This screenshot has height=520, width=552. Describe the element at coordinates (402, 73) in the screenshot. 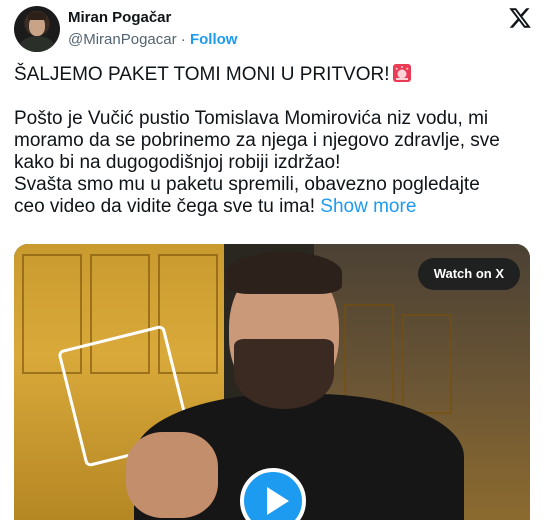

I see `rotating-light-icon` at that location.